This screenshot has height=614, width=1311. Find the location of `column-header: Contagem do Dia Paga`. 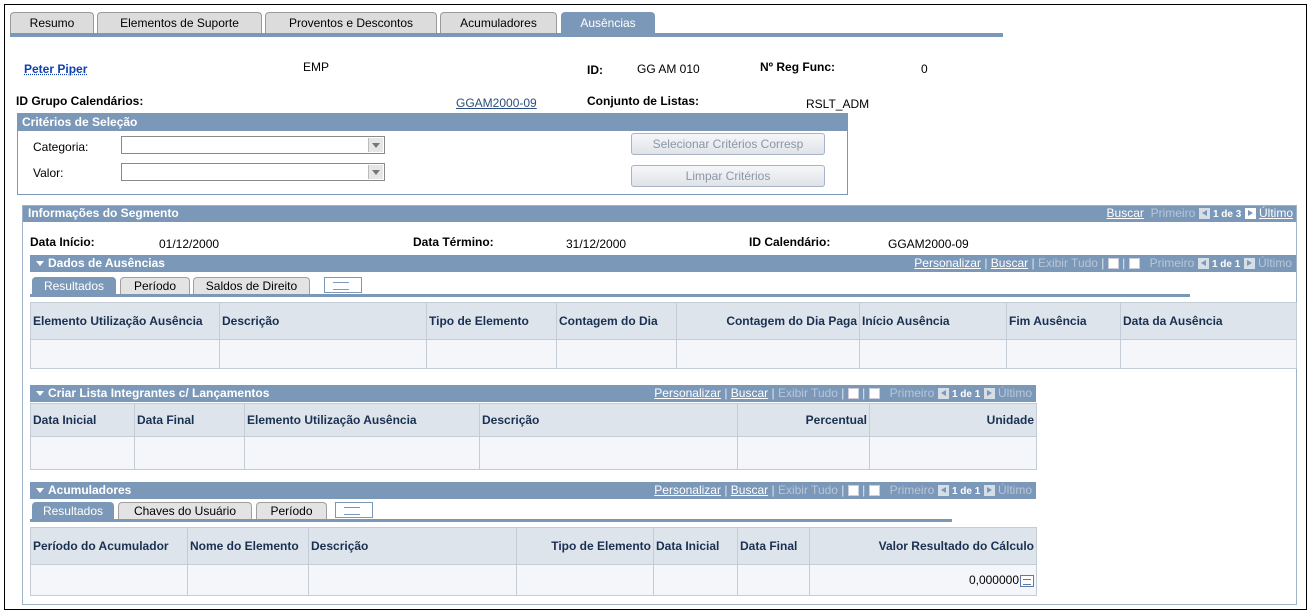

column-header: Contagem do Dia Paga is located at coordinates (768, 321).